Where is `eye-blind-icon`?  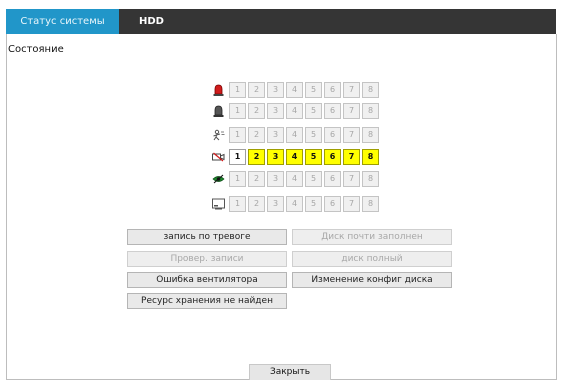 eye-blind-icon is located at coordinates (218, 179).